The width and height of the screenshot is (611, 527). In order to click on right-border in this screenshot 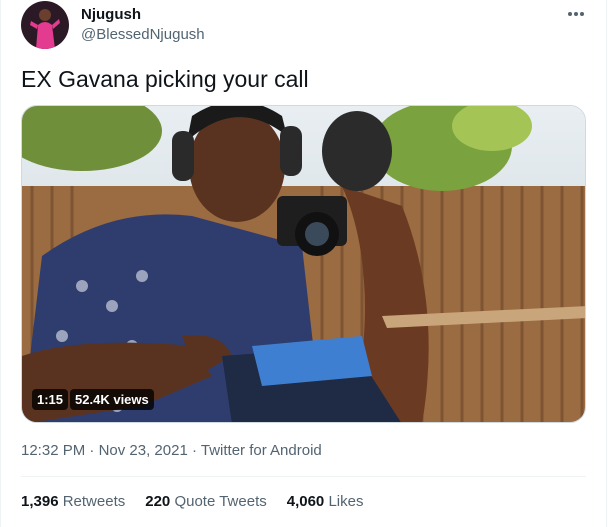, I will do `click(606, 263)`.